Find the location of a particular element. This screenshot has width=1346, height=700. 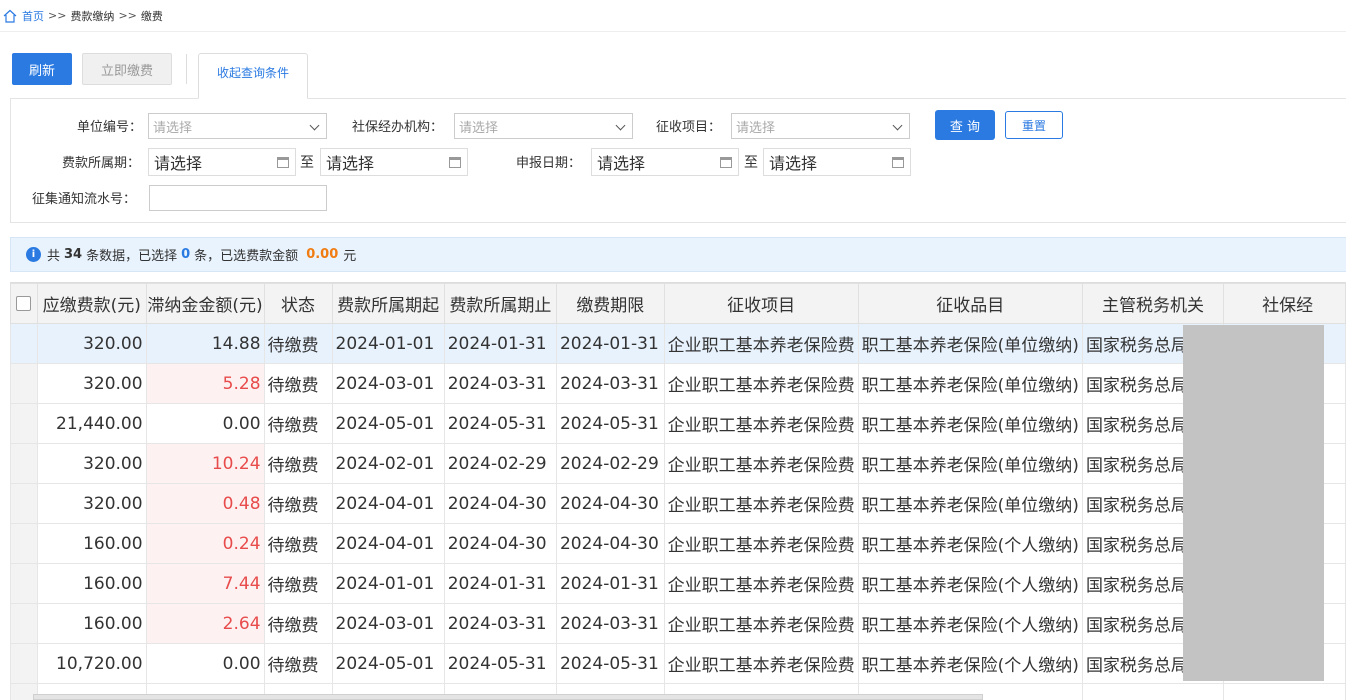

cell-amount: 21,440.00 is located at coordinates (91, 423).